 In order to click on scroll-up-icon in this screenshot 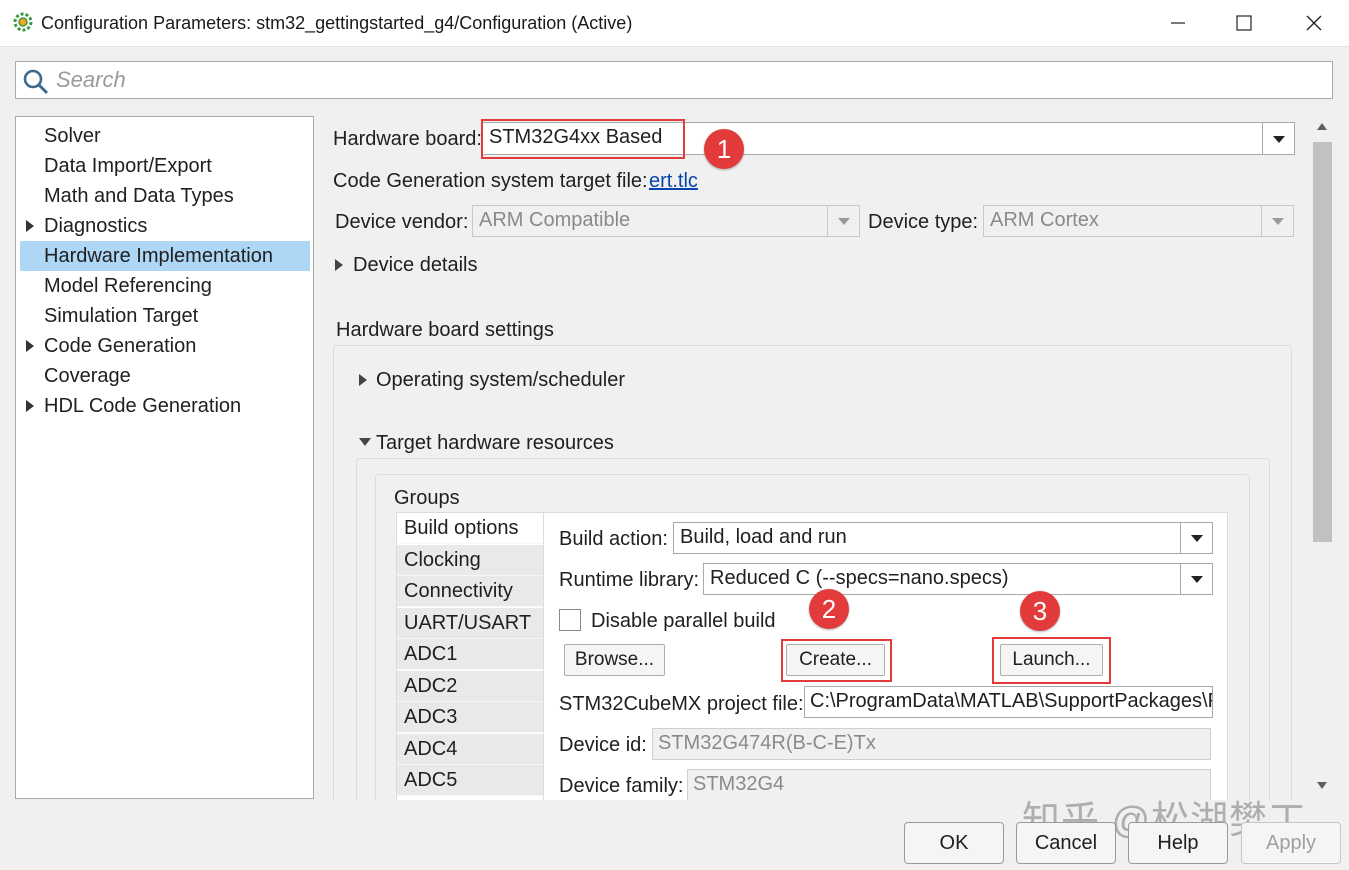, I will do `click(1322, 127)`.